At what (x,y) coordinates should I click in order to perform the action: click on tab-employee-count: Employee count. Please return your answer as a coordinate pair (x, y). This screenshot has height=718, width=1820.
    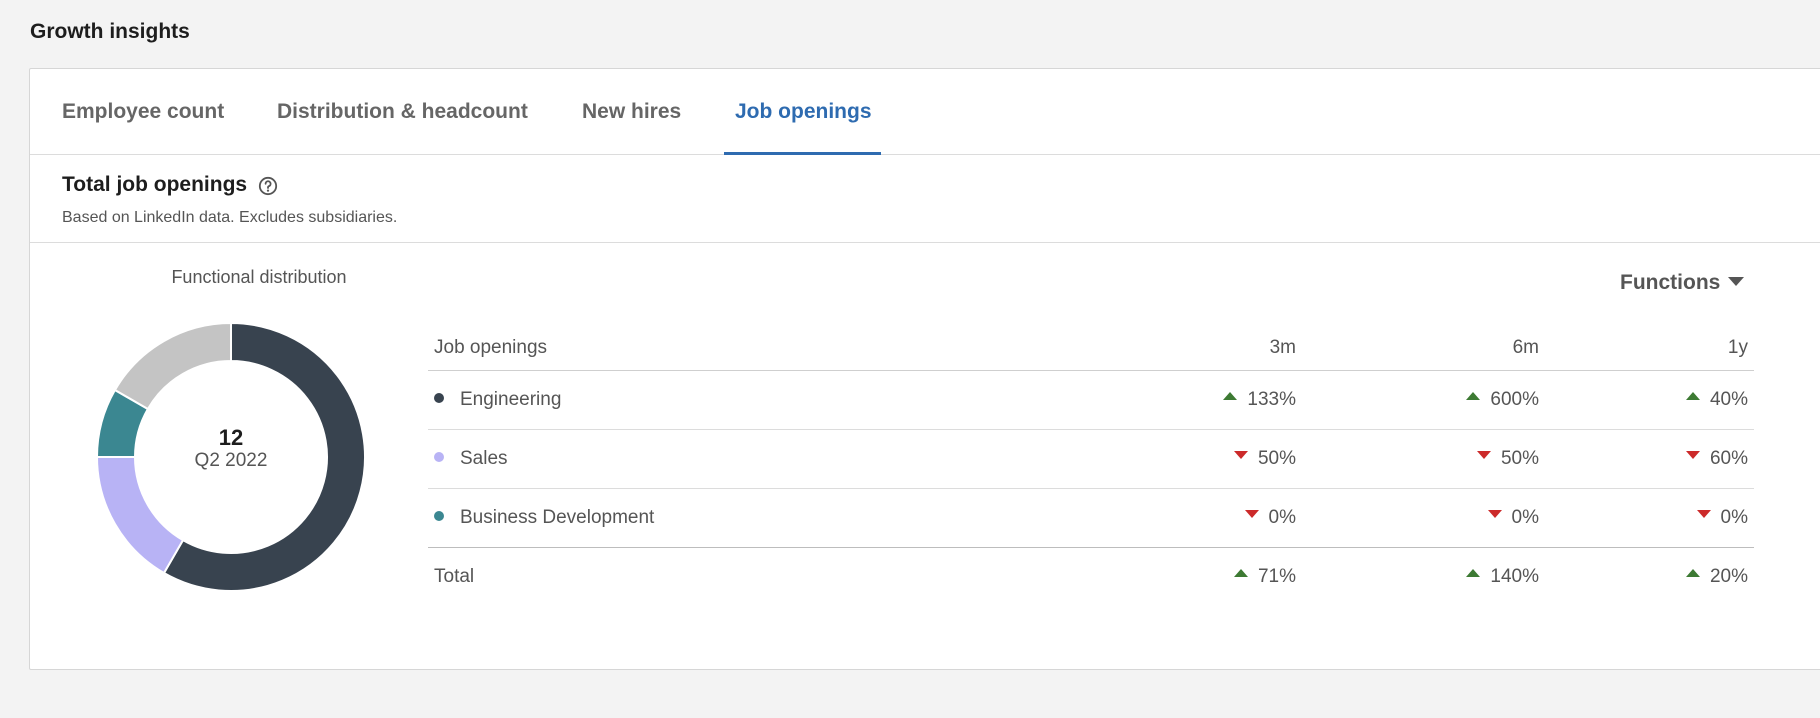
    Looking at the image, I should click on (143, 112).